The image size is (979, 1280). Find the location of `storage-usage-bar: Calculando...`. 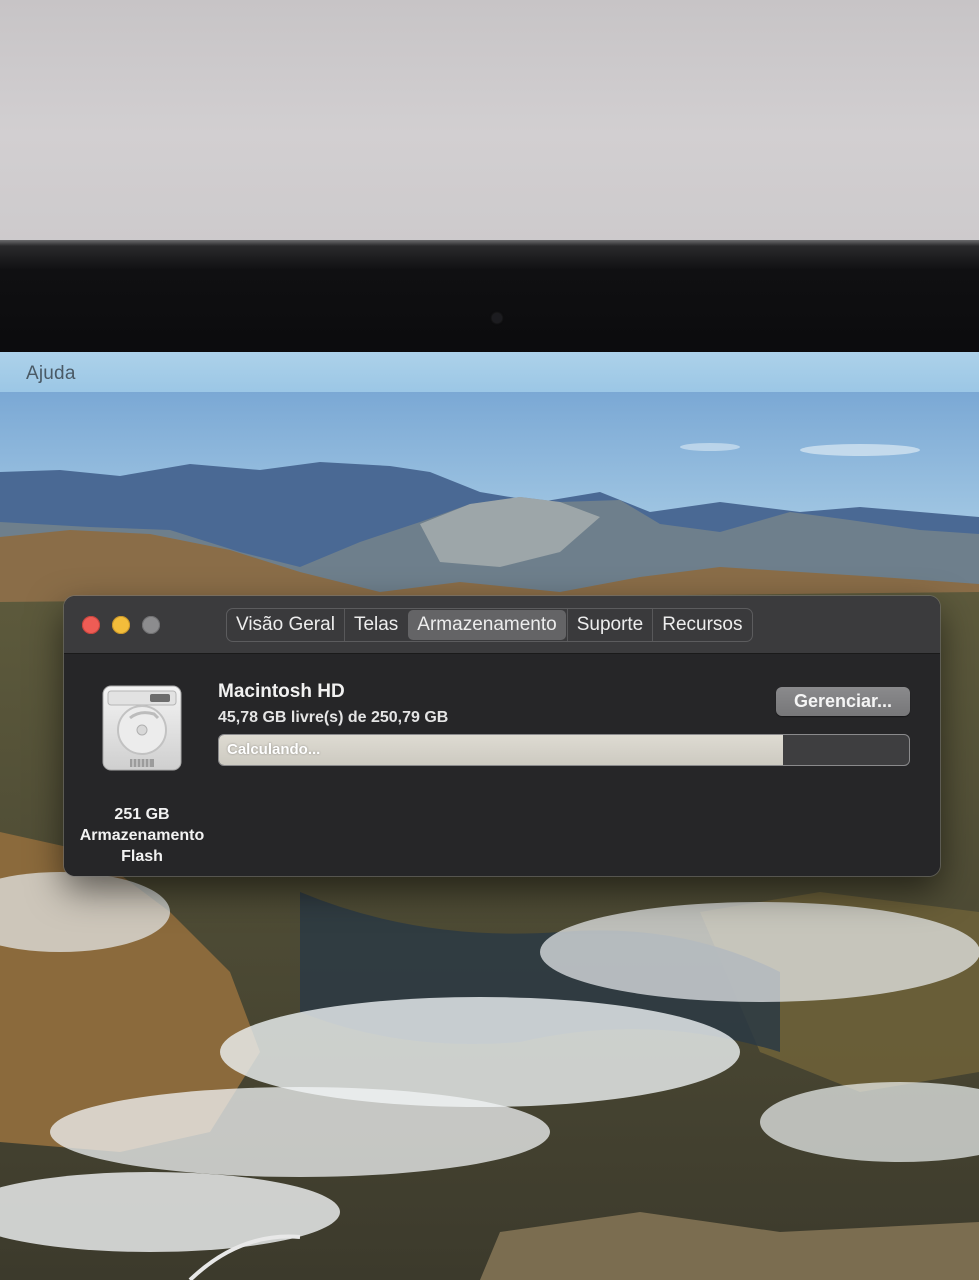

storage-usage-bar: Calculando... is located at coordinates (564, 750).